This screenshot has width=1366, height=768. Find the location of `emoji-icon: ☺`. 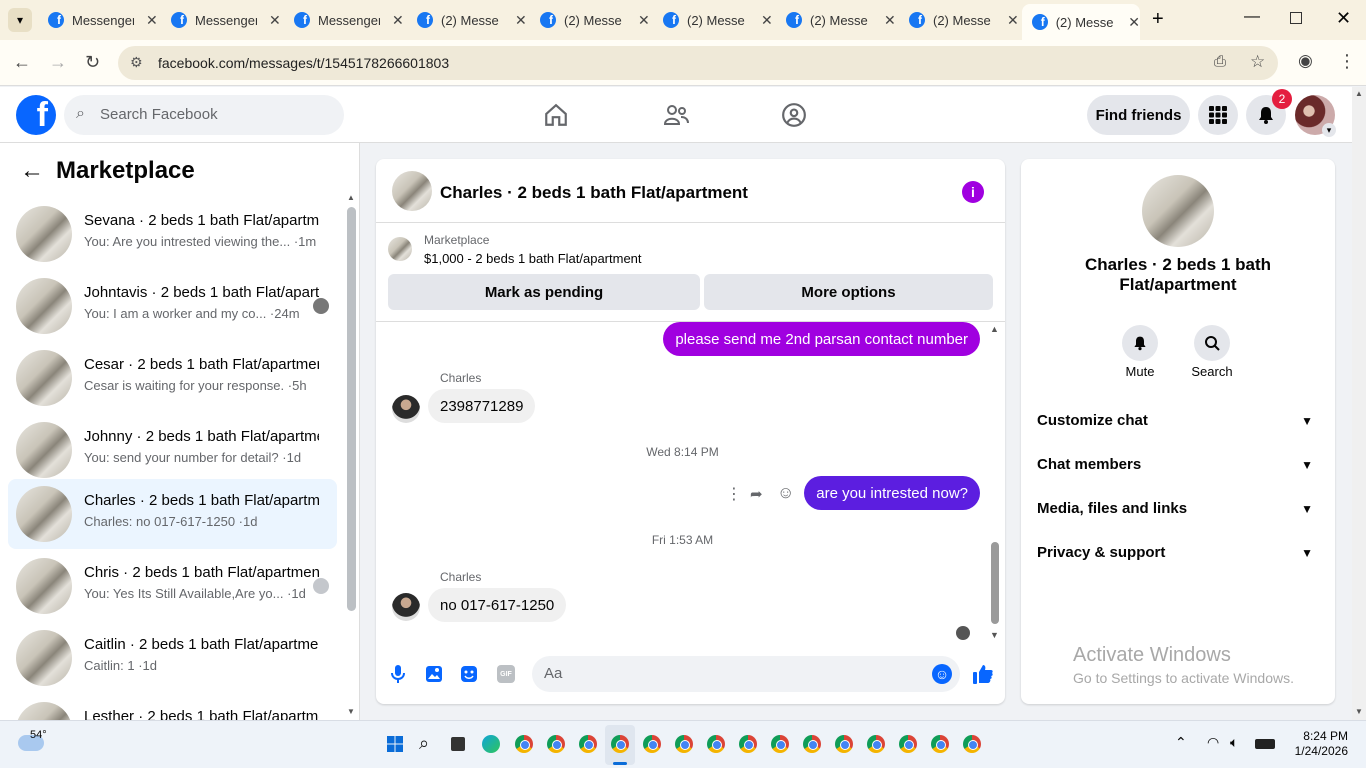

emoji-icon: ☺ is located at coordinates (942, 674).